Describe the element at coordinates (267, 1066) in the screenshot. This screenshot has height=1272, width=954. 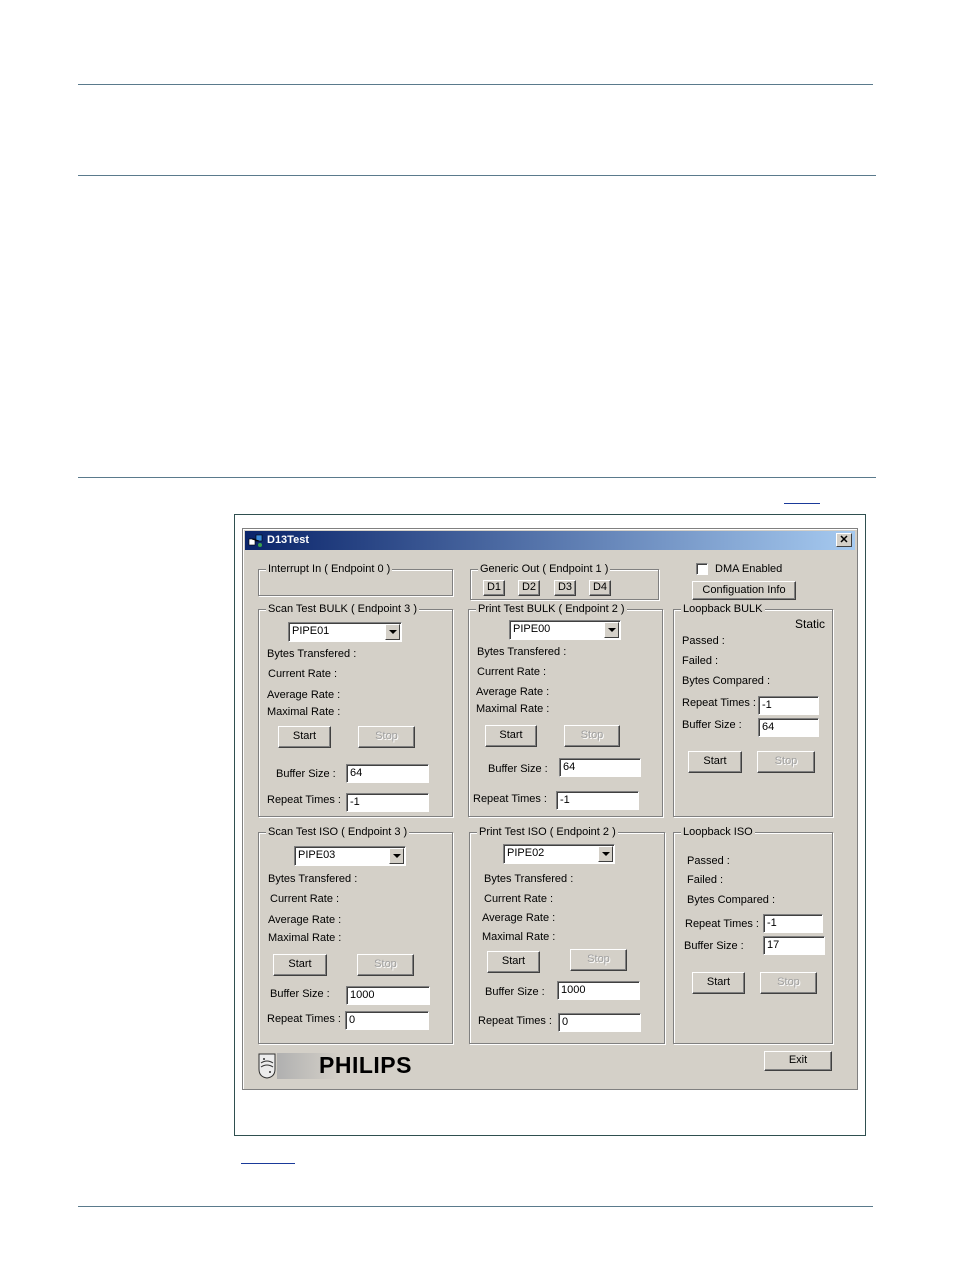
I see `philips-shield-icon` at that location.